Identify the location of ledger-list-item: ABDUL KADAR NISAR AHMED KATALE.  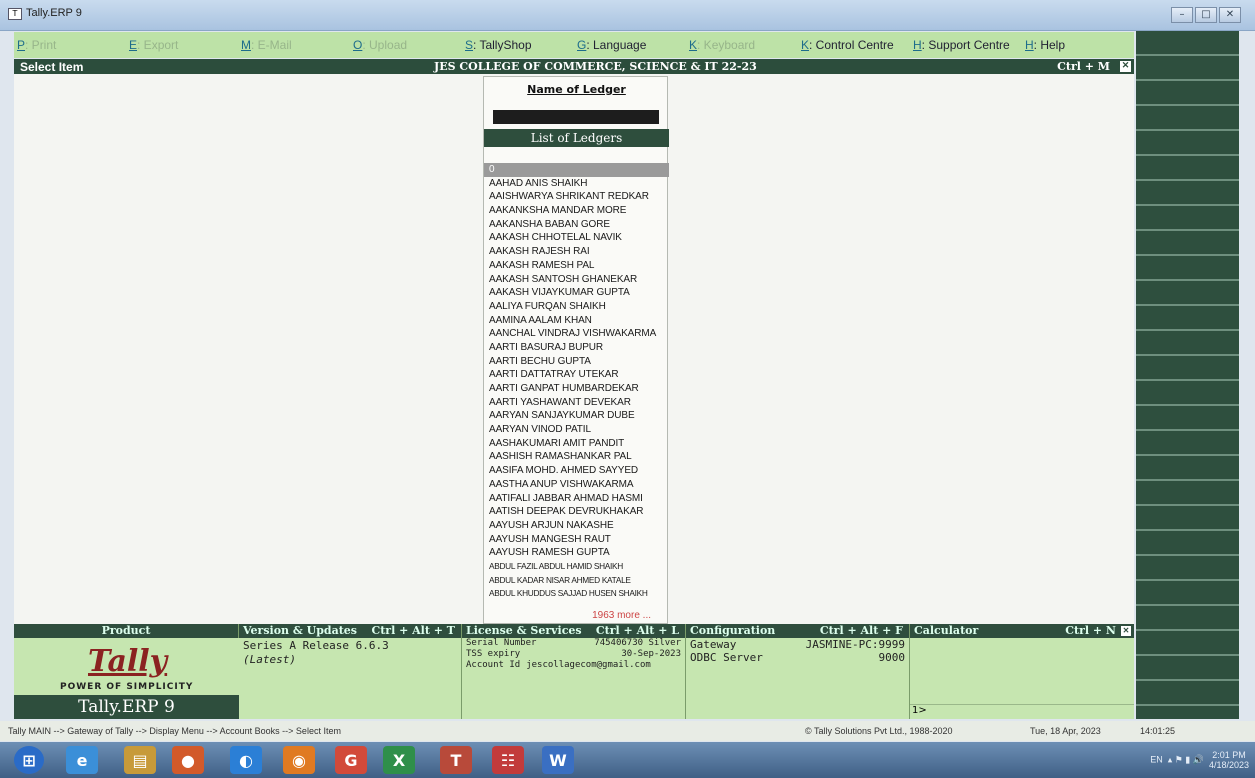
(576, 581).